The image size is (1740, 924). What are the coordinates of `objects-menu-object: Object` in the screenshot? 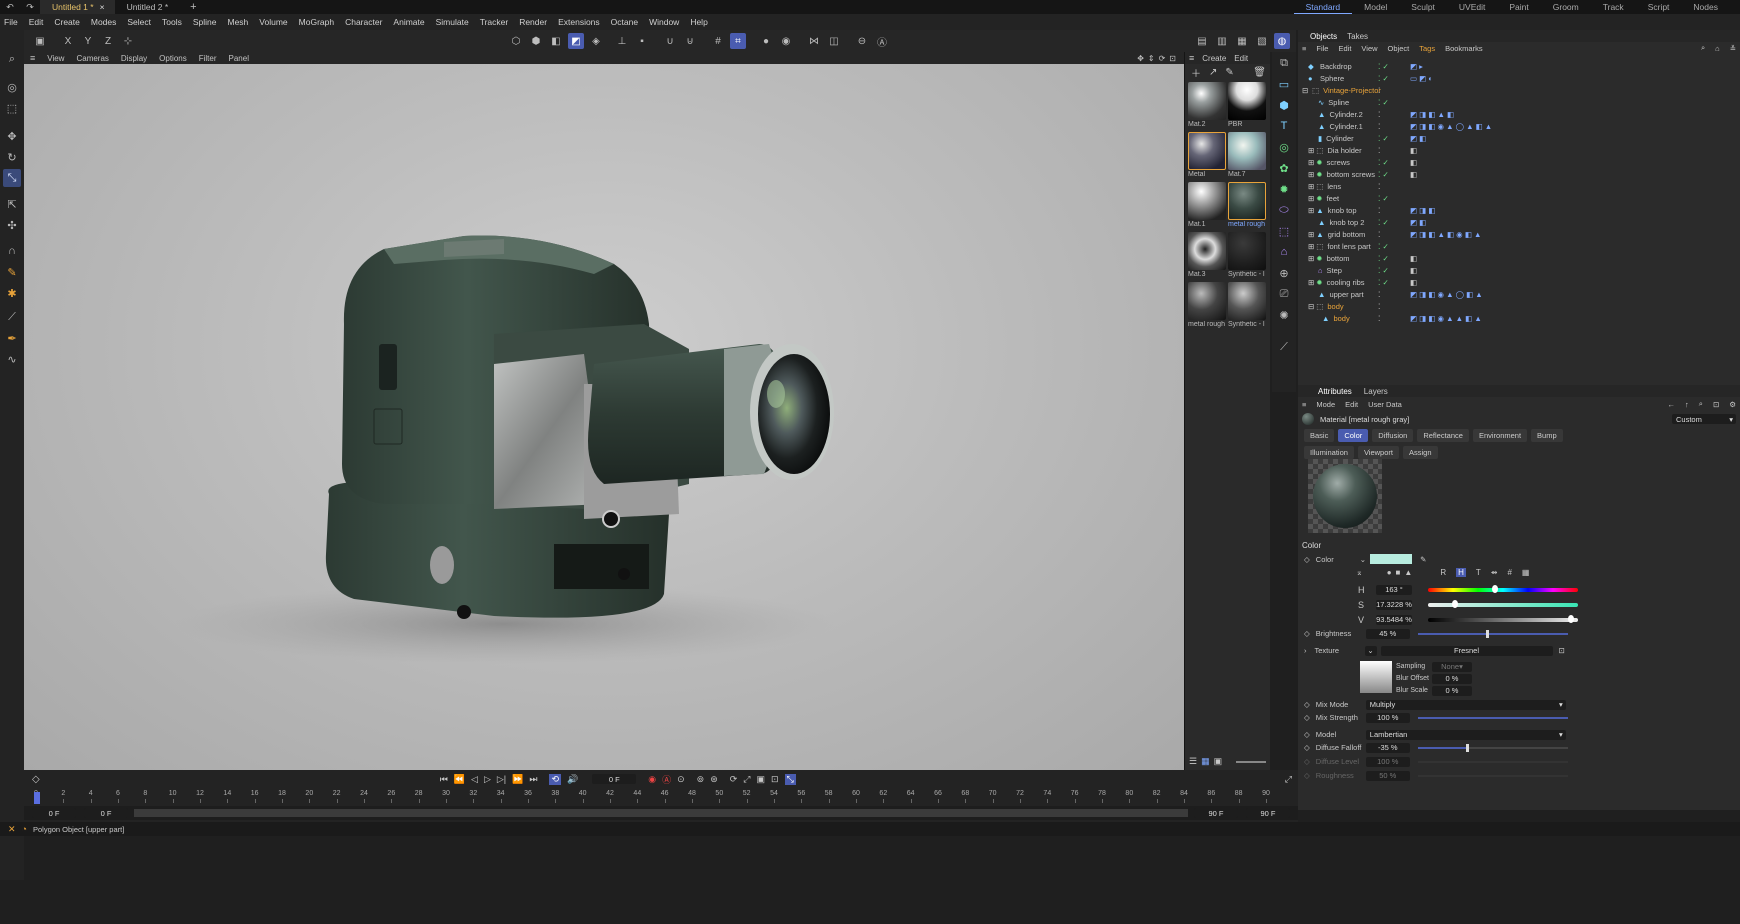 It's located at (1399, 48).